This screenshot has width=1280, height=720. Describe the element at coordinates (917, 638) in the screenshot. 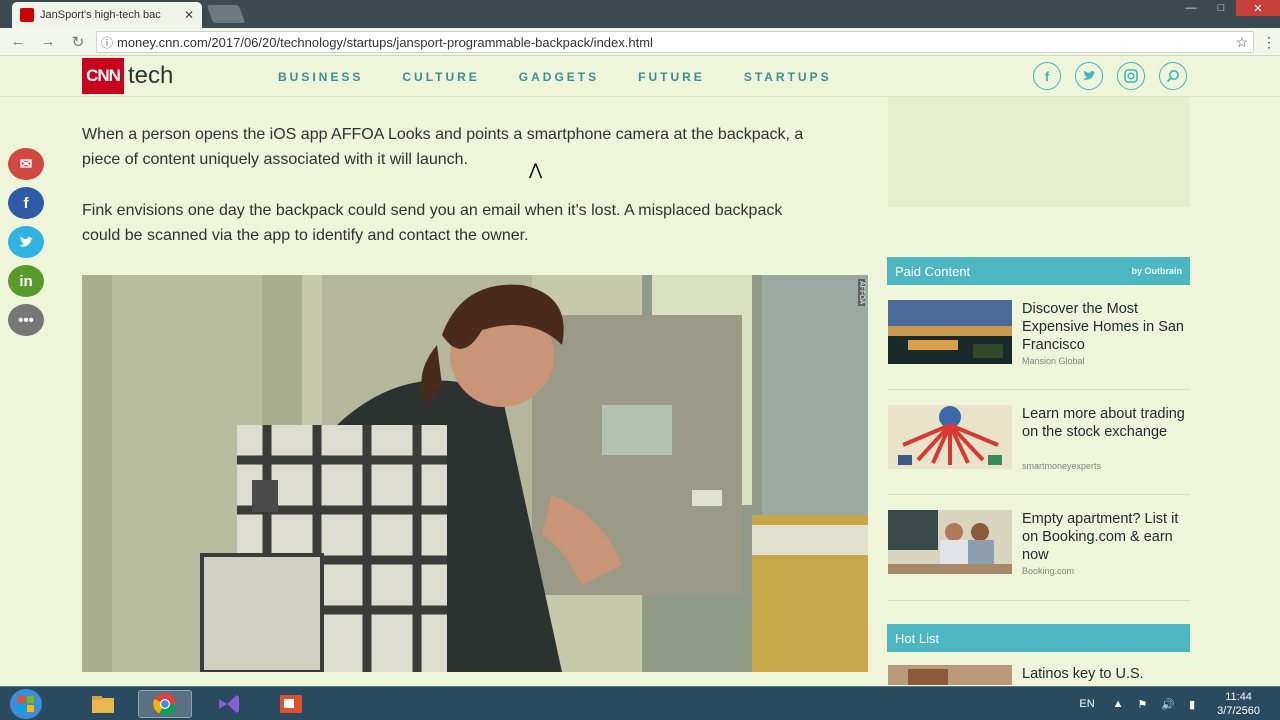

I see `hot-list-title: Hot List` at that location.